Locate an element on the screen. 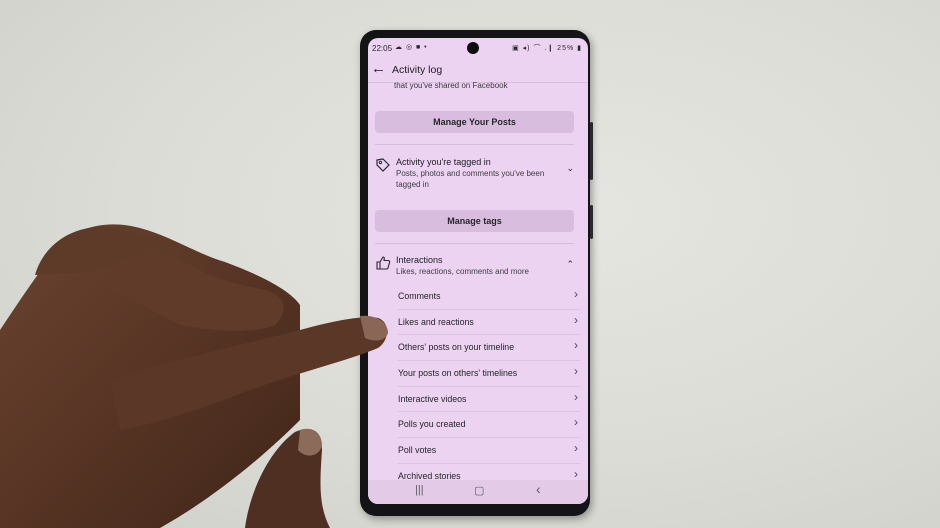  power-button is located at coordinates (591, 222).